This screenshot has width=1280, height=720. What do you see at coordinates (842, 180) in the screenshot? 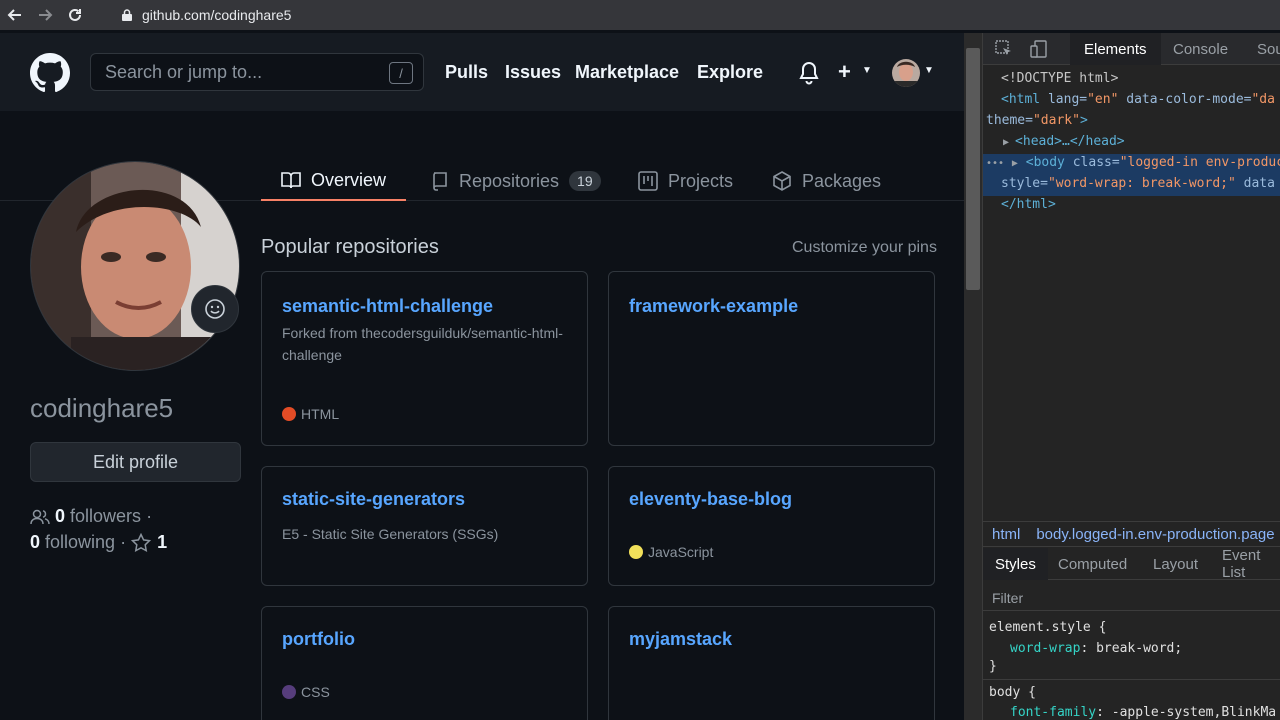
I see `tab-packages-label: Packages` at bounding box center [842, 180].